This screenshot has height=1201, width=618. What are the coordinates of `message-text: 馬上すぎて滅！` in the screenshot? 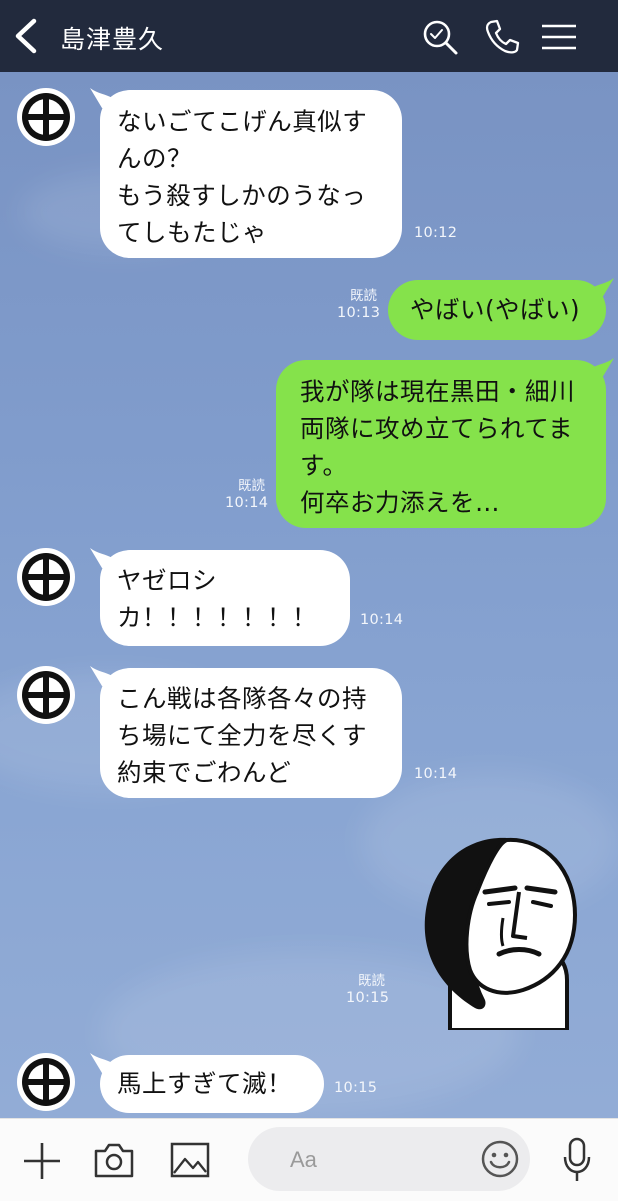 It's located at (204, 1083).